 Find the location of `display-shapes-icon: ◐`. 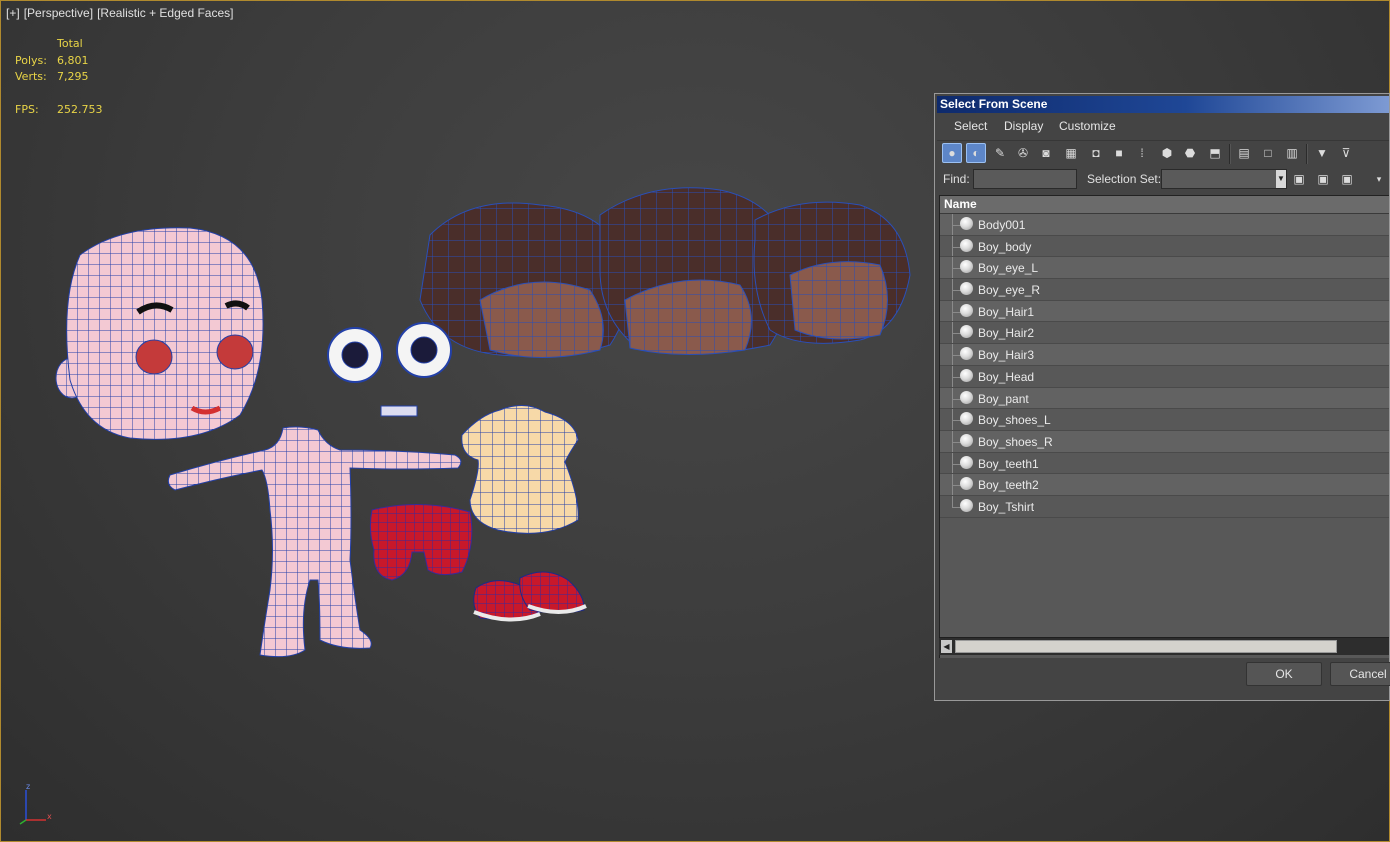

display-shapes-icon: ◐ is located at coordinates (976, 153).